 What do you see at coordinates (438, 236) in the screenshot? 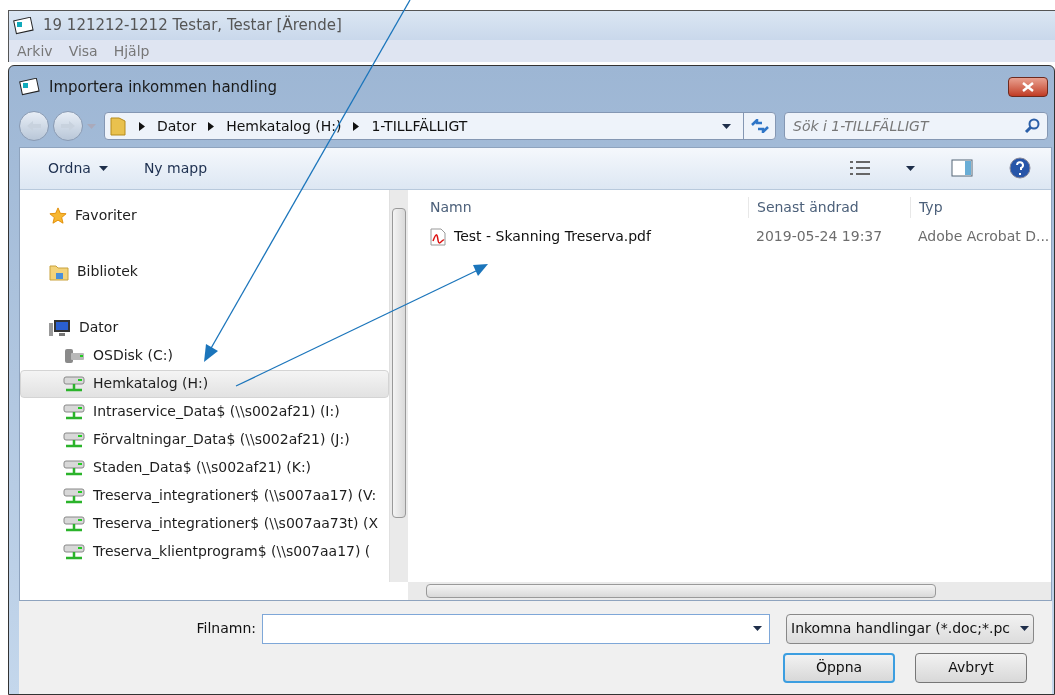
I see `pdf-file-icon` at bounding box center [438, 236].